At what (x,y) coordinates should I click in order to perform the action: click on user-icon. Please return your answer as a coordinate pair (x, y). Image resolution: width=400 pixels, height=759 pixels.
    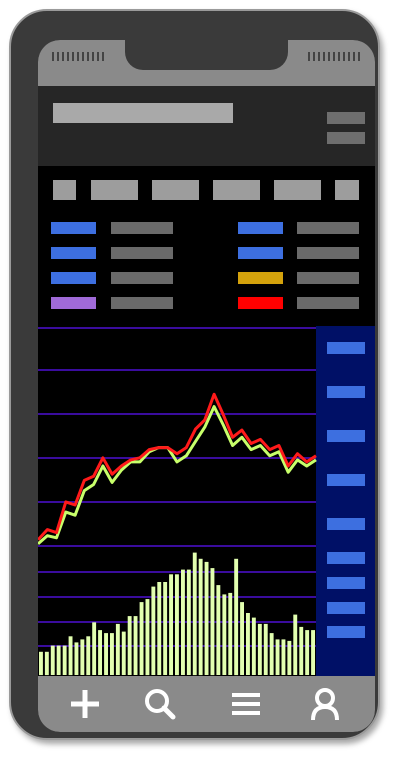
    Looking at the image, I should click on (325, 704).